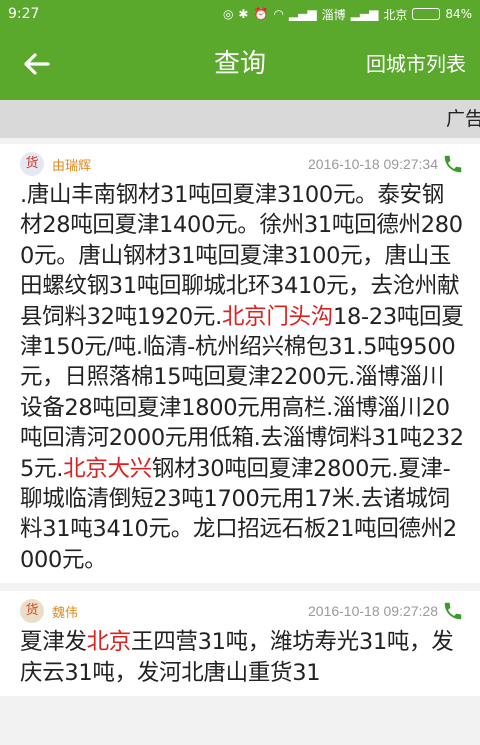  I want to click on highlighted-city: 北京门头沟, so click(277, 316).